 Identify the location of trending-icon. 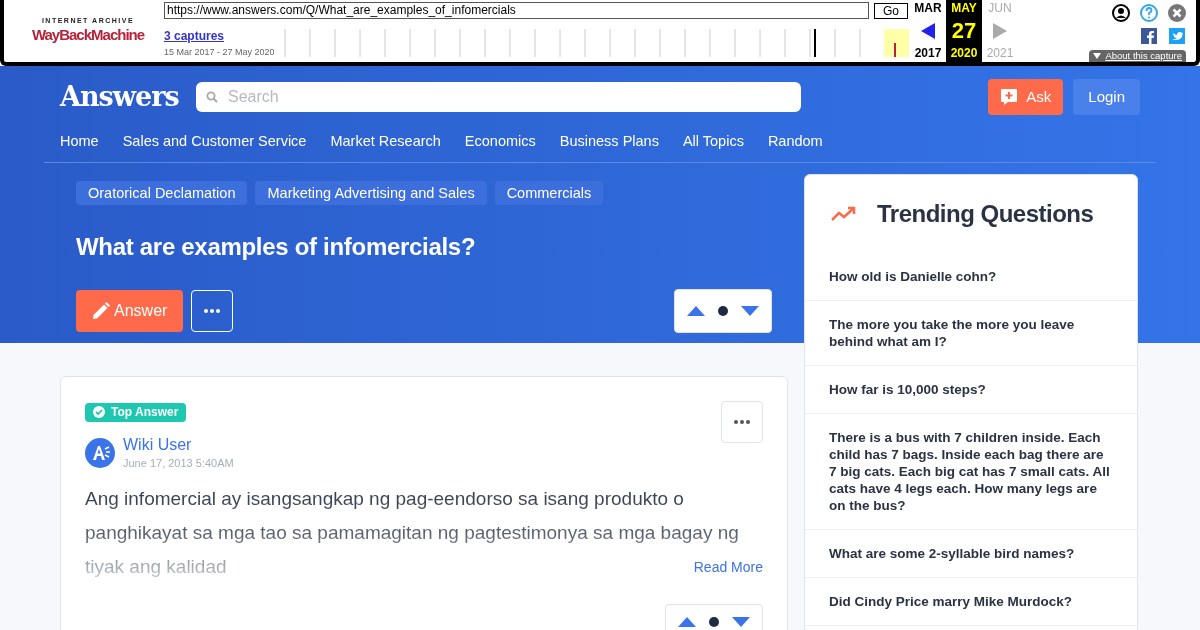
(844, 214).